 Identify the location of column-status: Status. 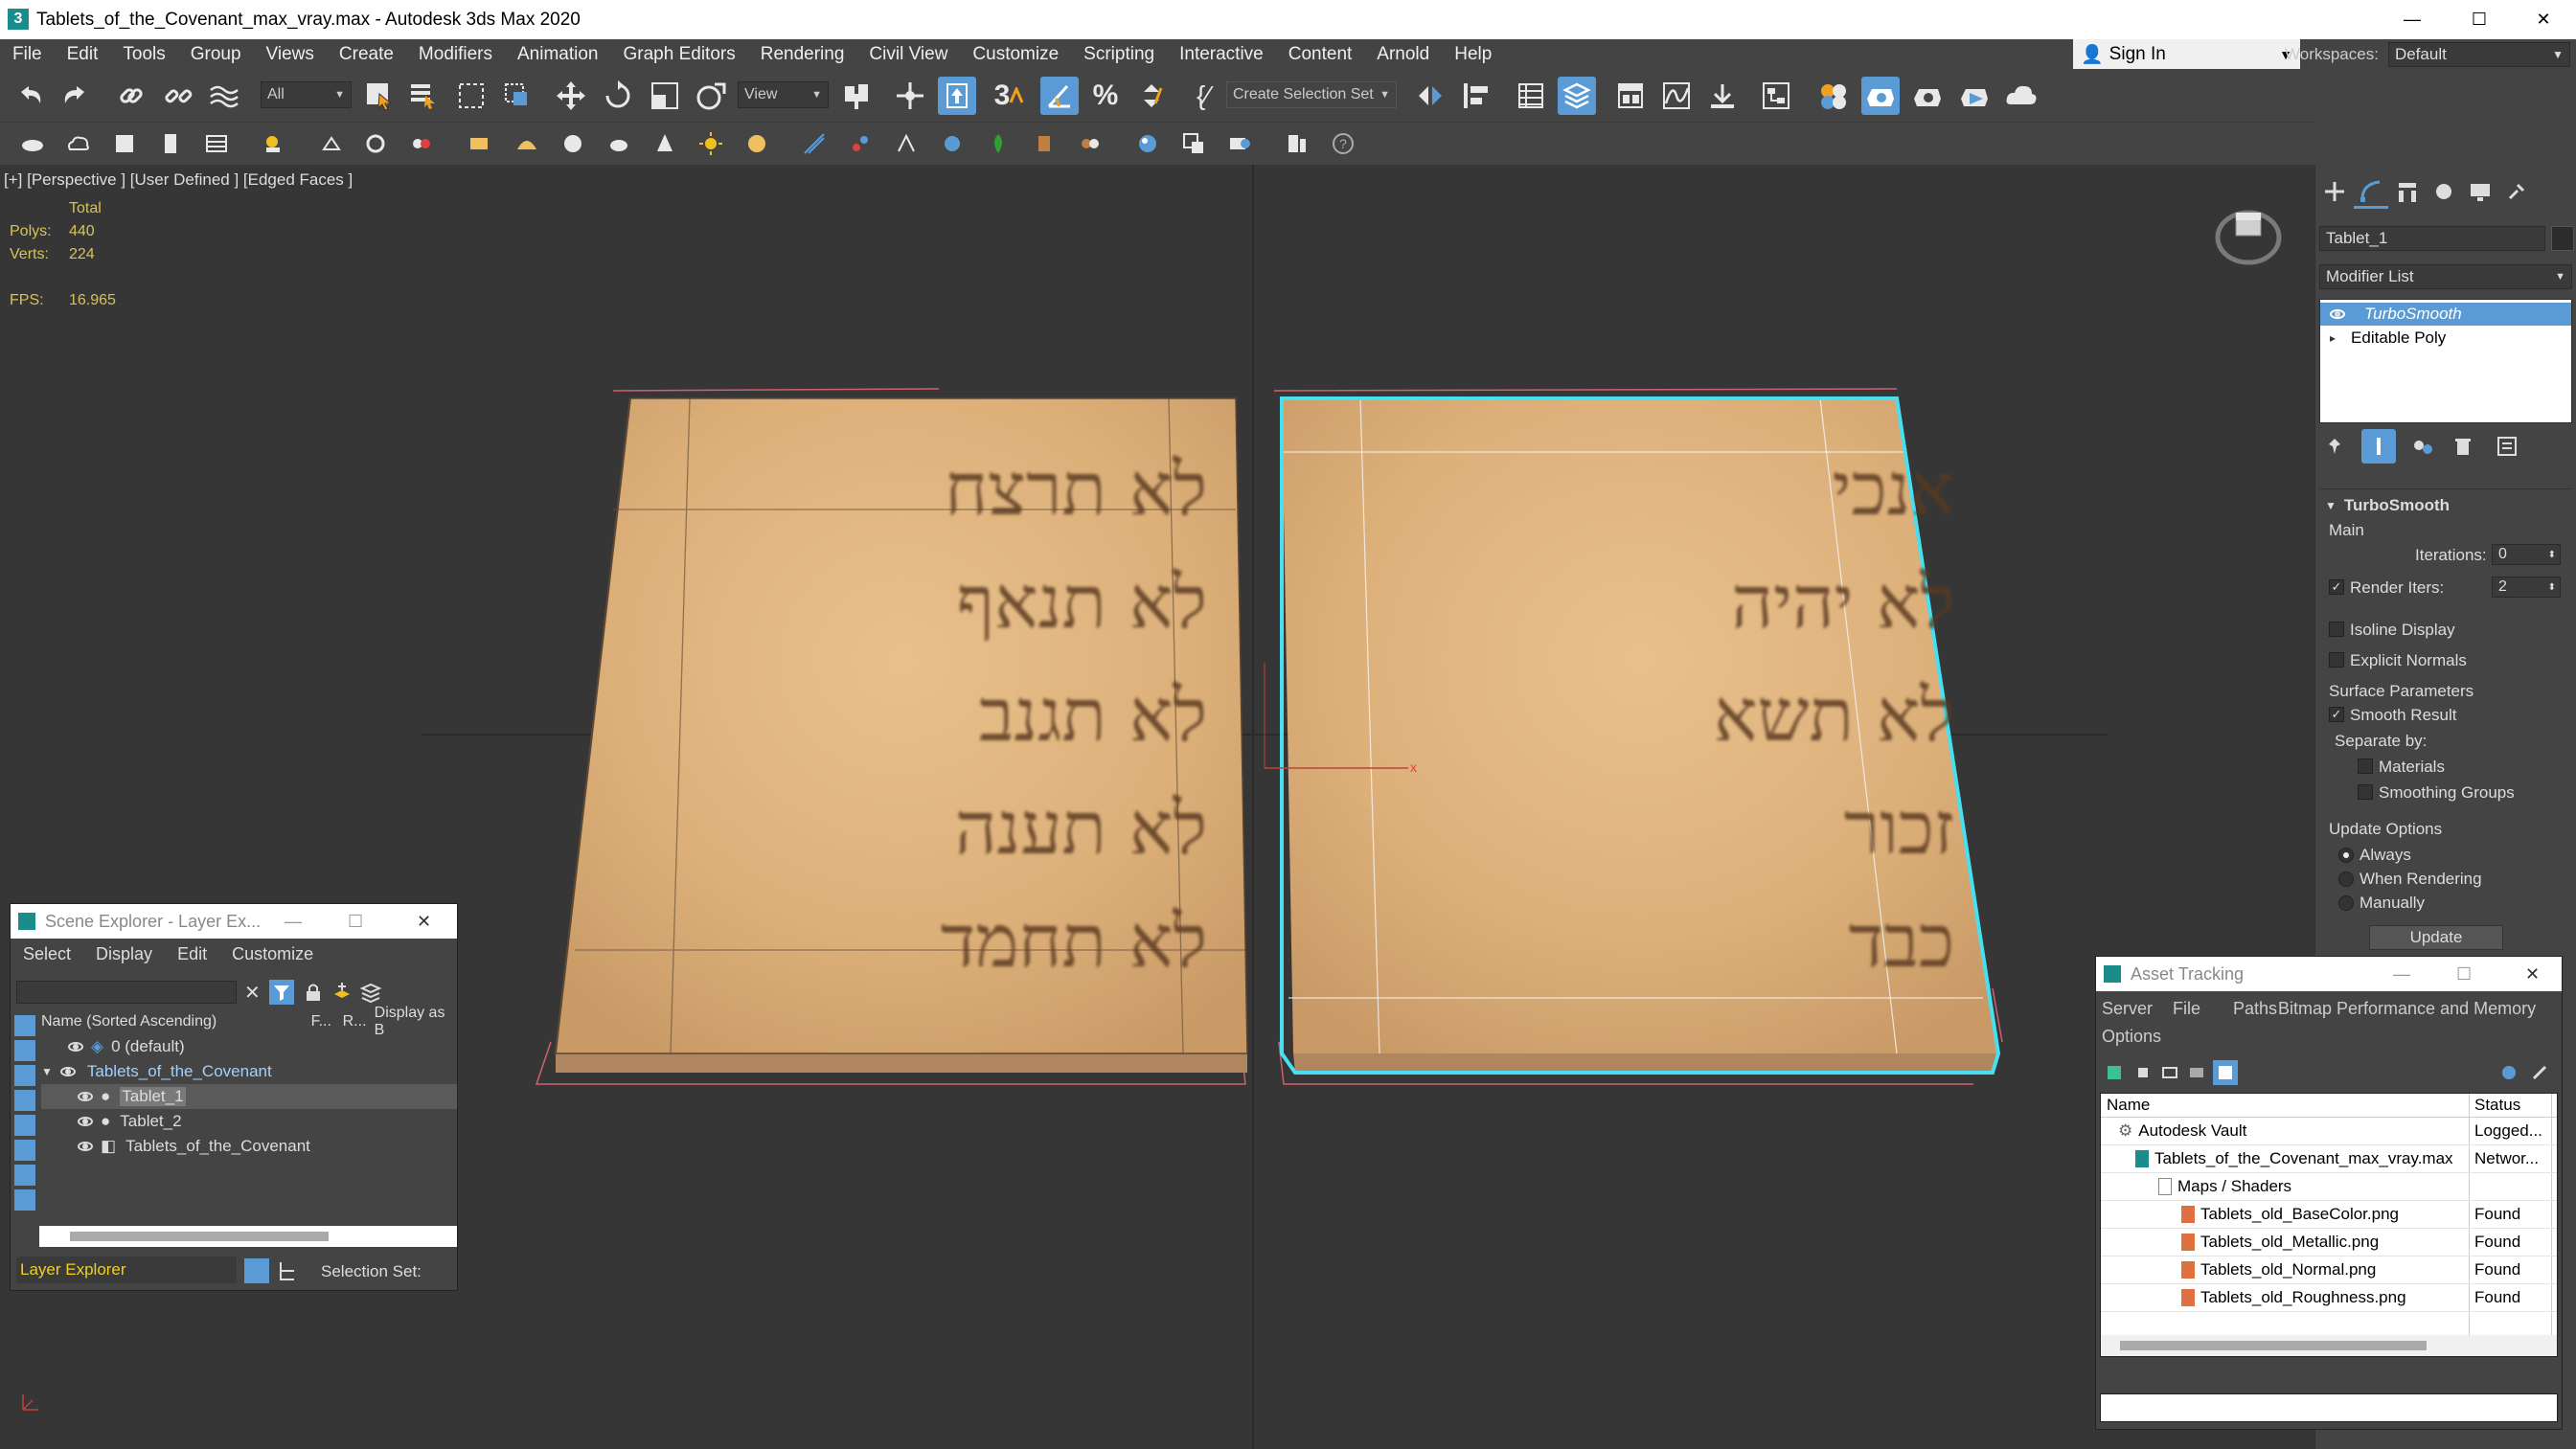
(2508, 1105).